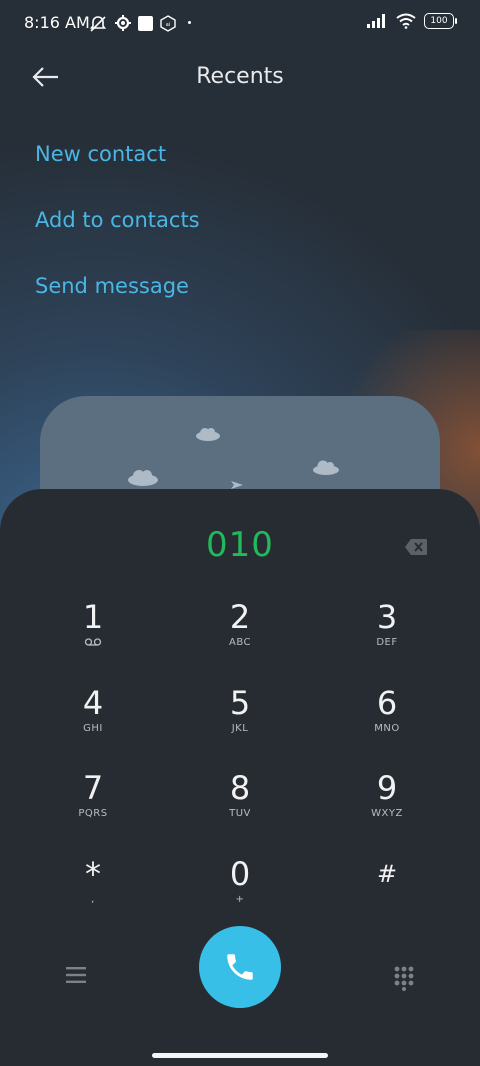 This screenshot has height=1066, width=480. I want to click on key-2: 2 ABC, so click(240, 639).